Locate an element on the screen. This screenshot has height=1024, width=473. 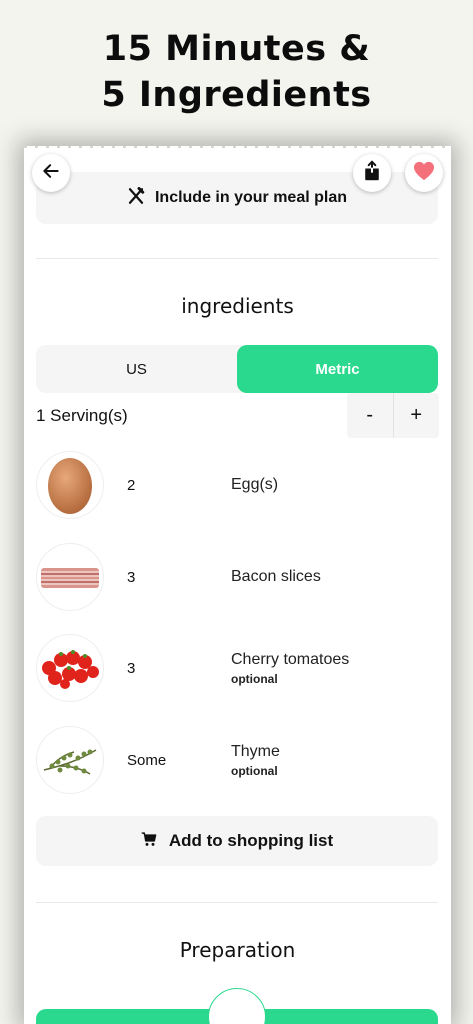
ingredient-name: Cherry tomatoes is located at coordinates (290, 659).